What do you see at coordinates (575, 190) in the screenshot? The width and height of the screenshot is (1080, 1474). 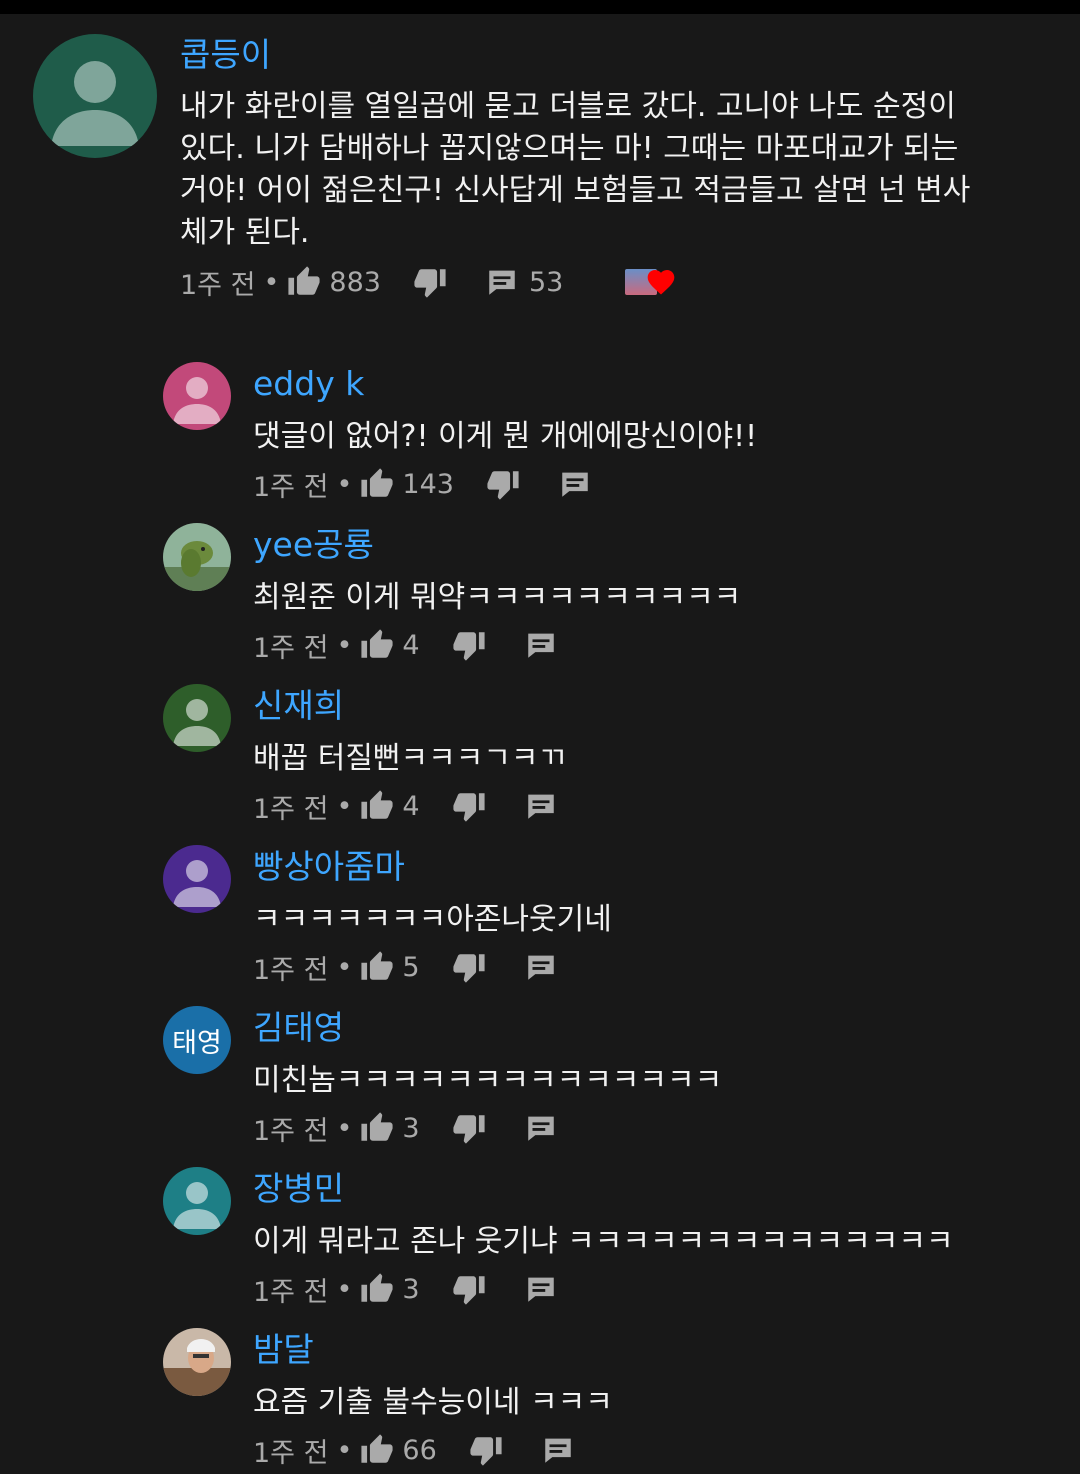 I see `comment-text-line: 거야! 어이 젊은친구! 신사답게 보험들고 적금들고 살면 넌 변사` at bounding box center [575, 190].